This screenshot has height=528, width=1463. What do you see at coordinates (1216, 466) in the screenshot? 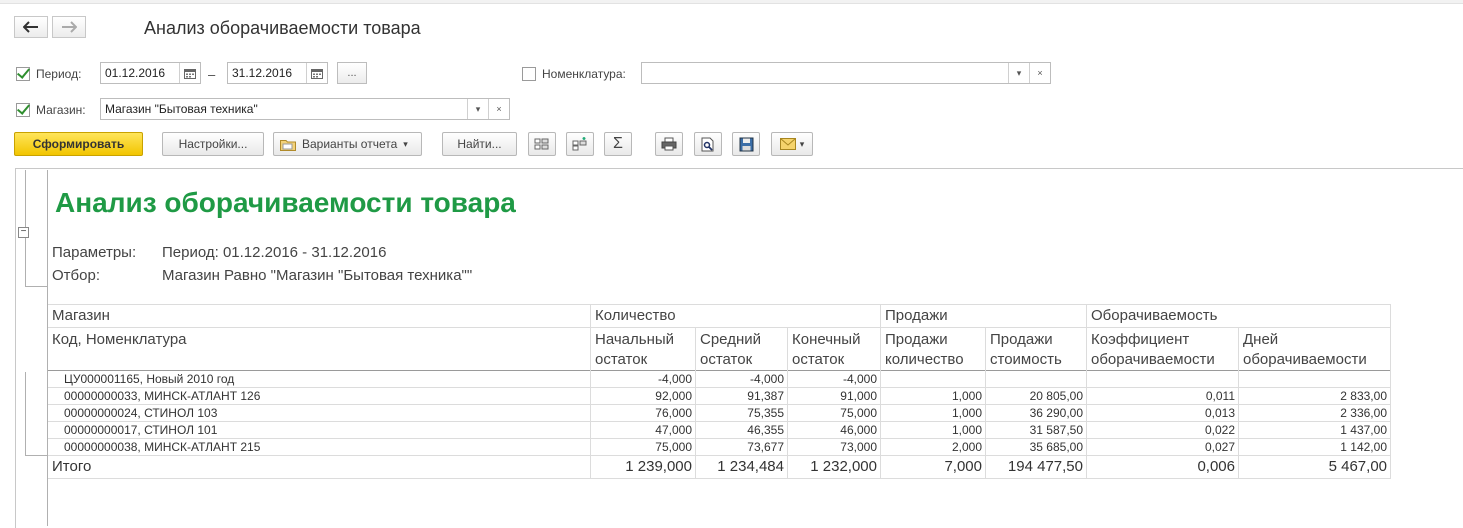
I see `total-coef: 0,006` at bounding box center [1216, 466].